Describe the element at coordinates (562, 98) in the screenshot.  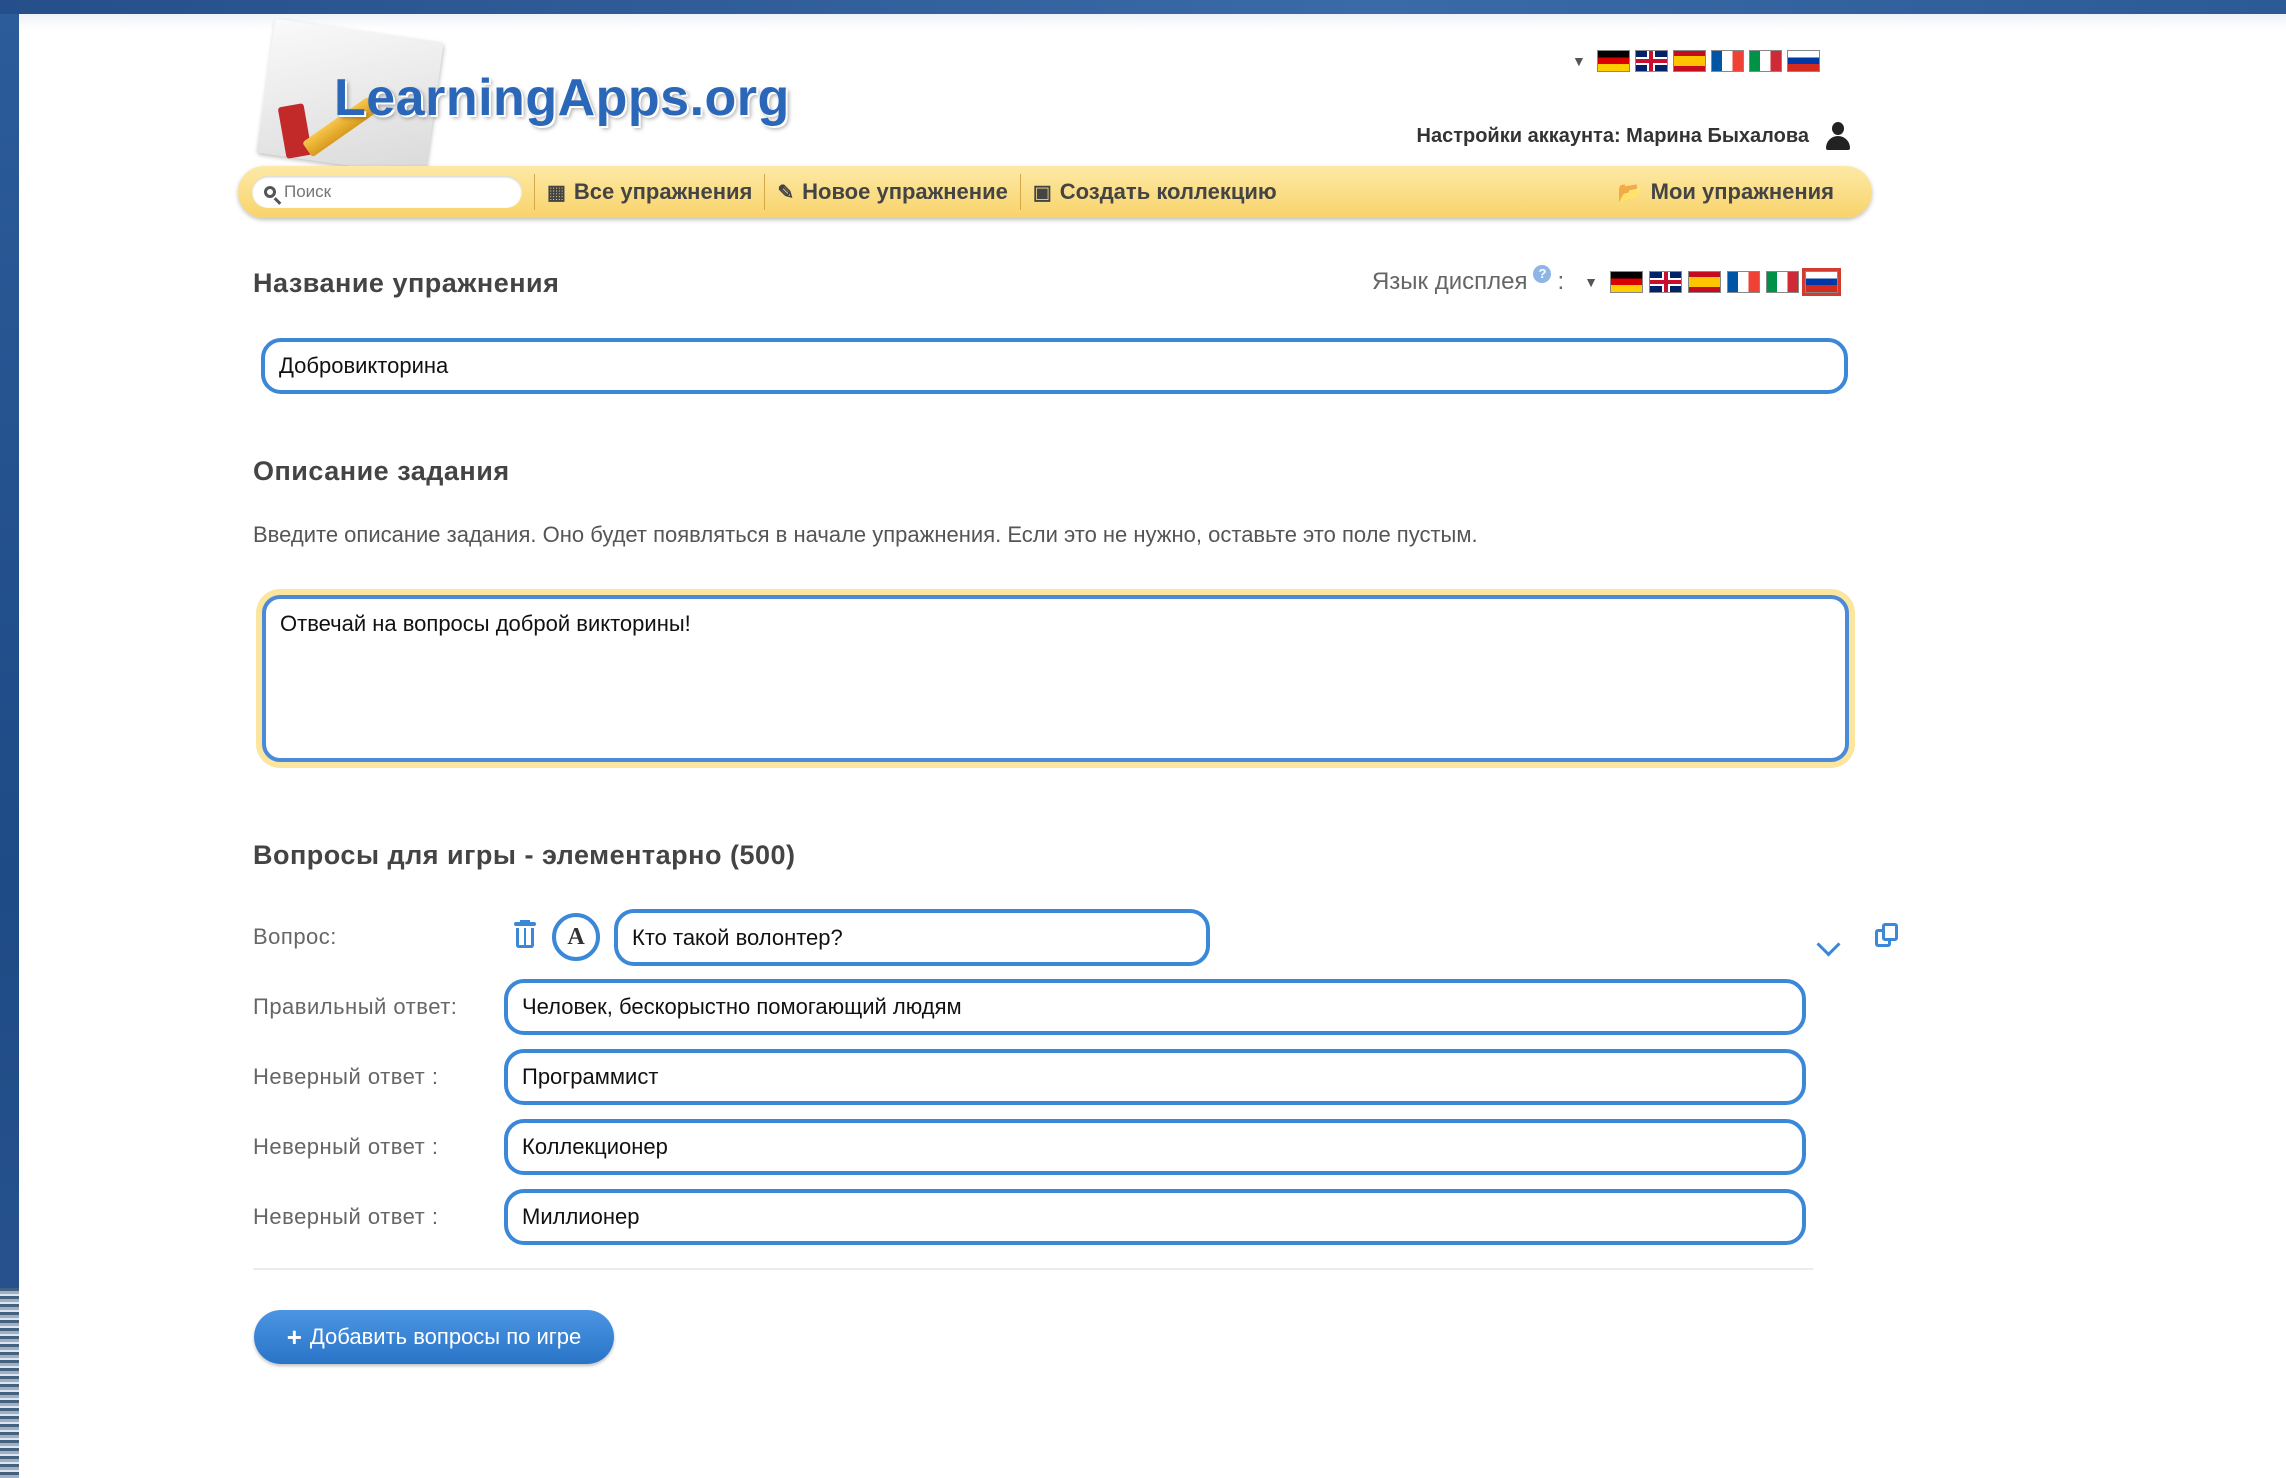
I see `logo-text: LearningApps.org` at that location.